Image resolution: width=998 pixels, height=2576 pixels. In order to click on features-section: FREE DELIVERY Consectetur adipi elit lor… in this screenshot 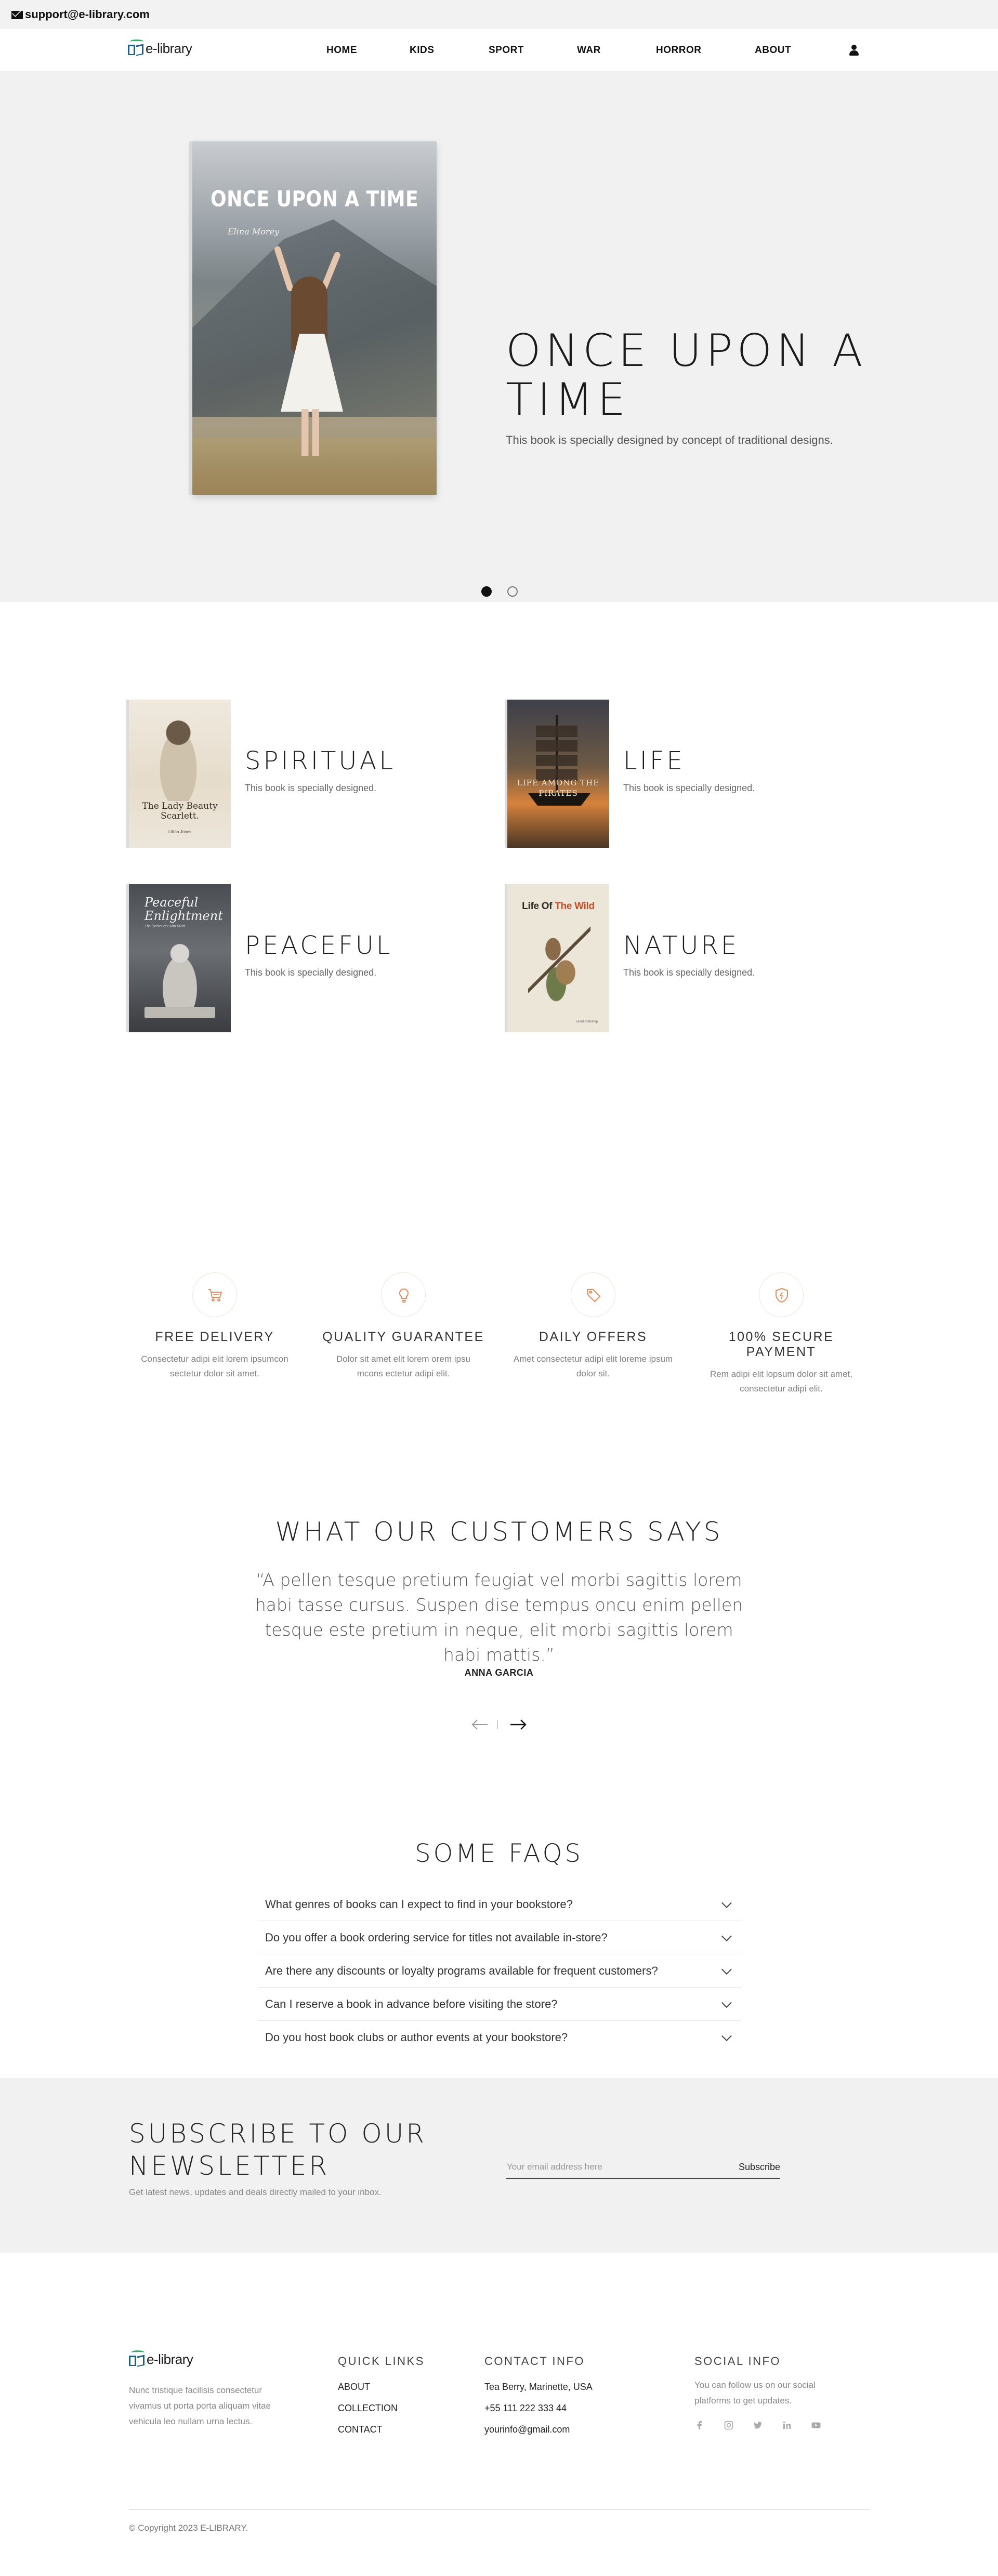, I will do `click(499, 1374)`.